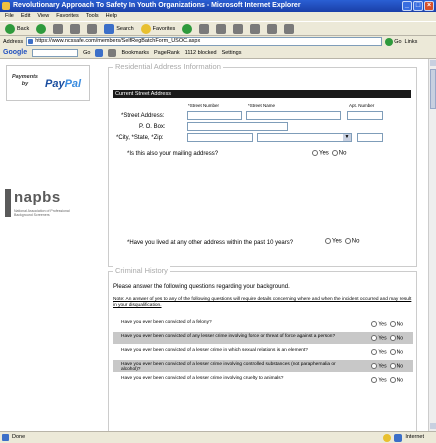  I want to click on scroll-down-arrow-icon, so click(433, 426).